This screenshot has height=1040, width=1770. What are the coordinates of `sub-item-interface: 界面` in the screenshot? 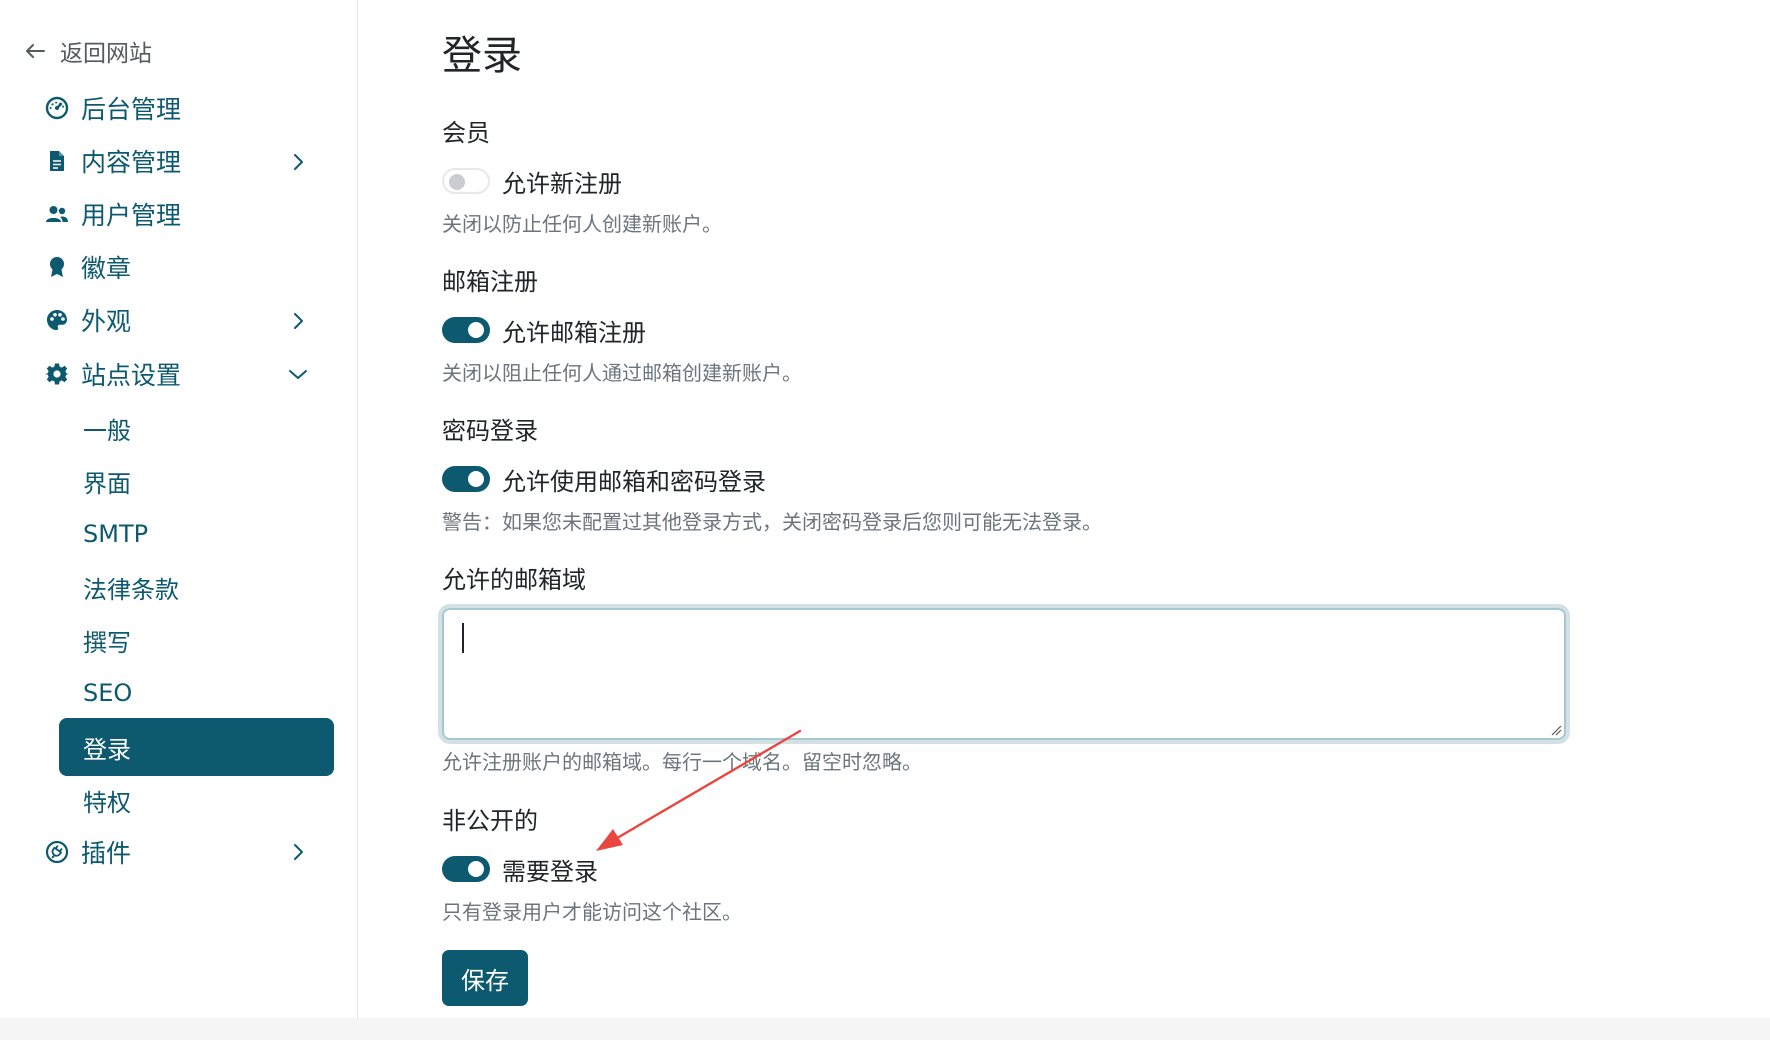 It's located at (196, 481).